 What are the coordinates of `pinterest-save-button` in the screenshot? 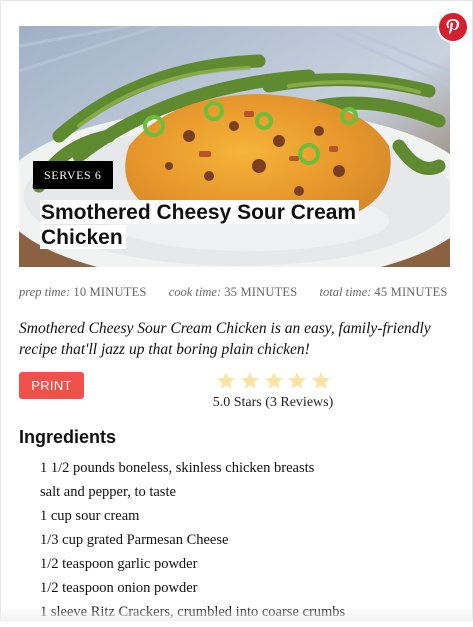 It's located at (453, 27).